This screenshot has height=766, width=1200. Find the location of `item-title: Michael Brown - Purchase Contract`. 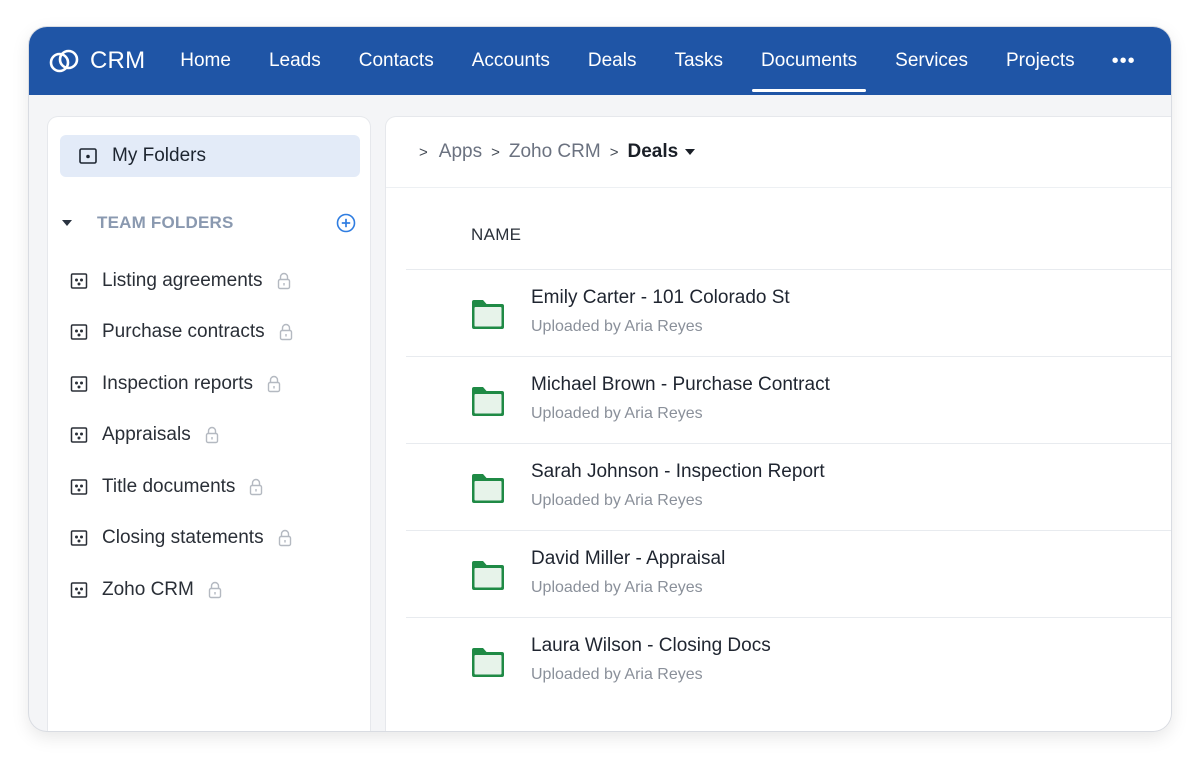

item-title: Michael Brown - Purchase Contract is located at coordinates (680, 384).